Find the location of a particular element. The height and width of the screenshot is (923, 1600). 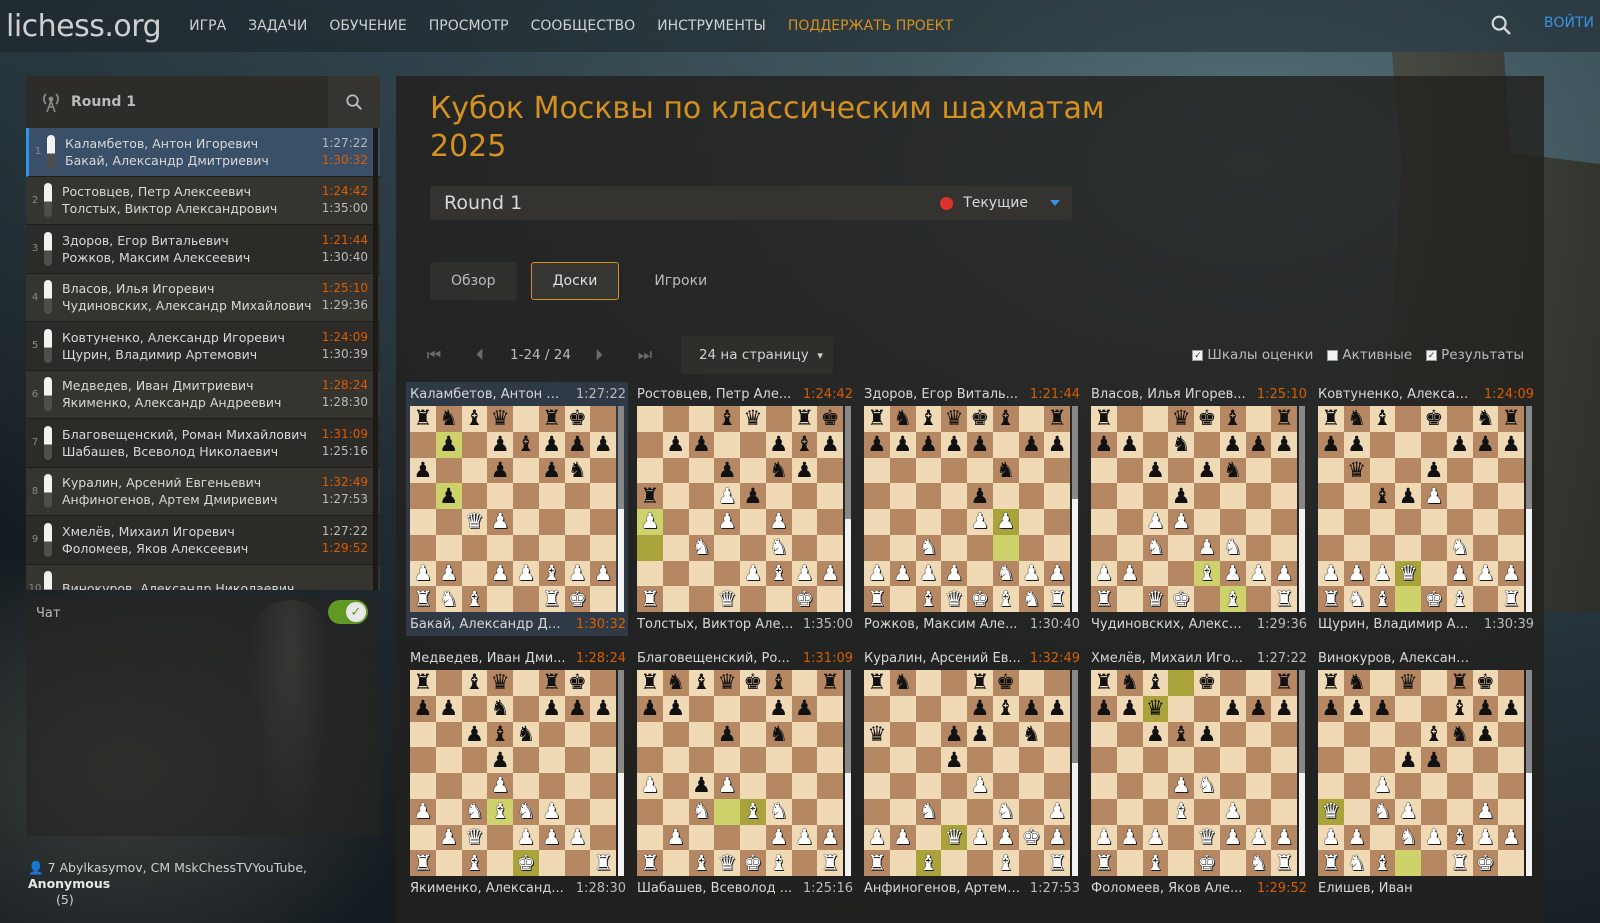

chess-board: ♜ ♞ ♜ ♚ ♟ ♝ ♟ ♟ ♛ ♟ ♟ ♞ ♟ ♟ ♞ ♞ ♟ ♟ ♟ ♛ ♟ ♟ ♚ ♟ ♜ ♝ ♝ ♜ is located at coordinates (967, 773).